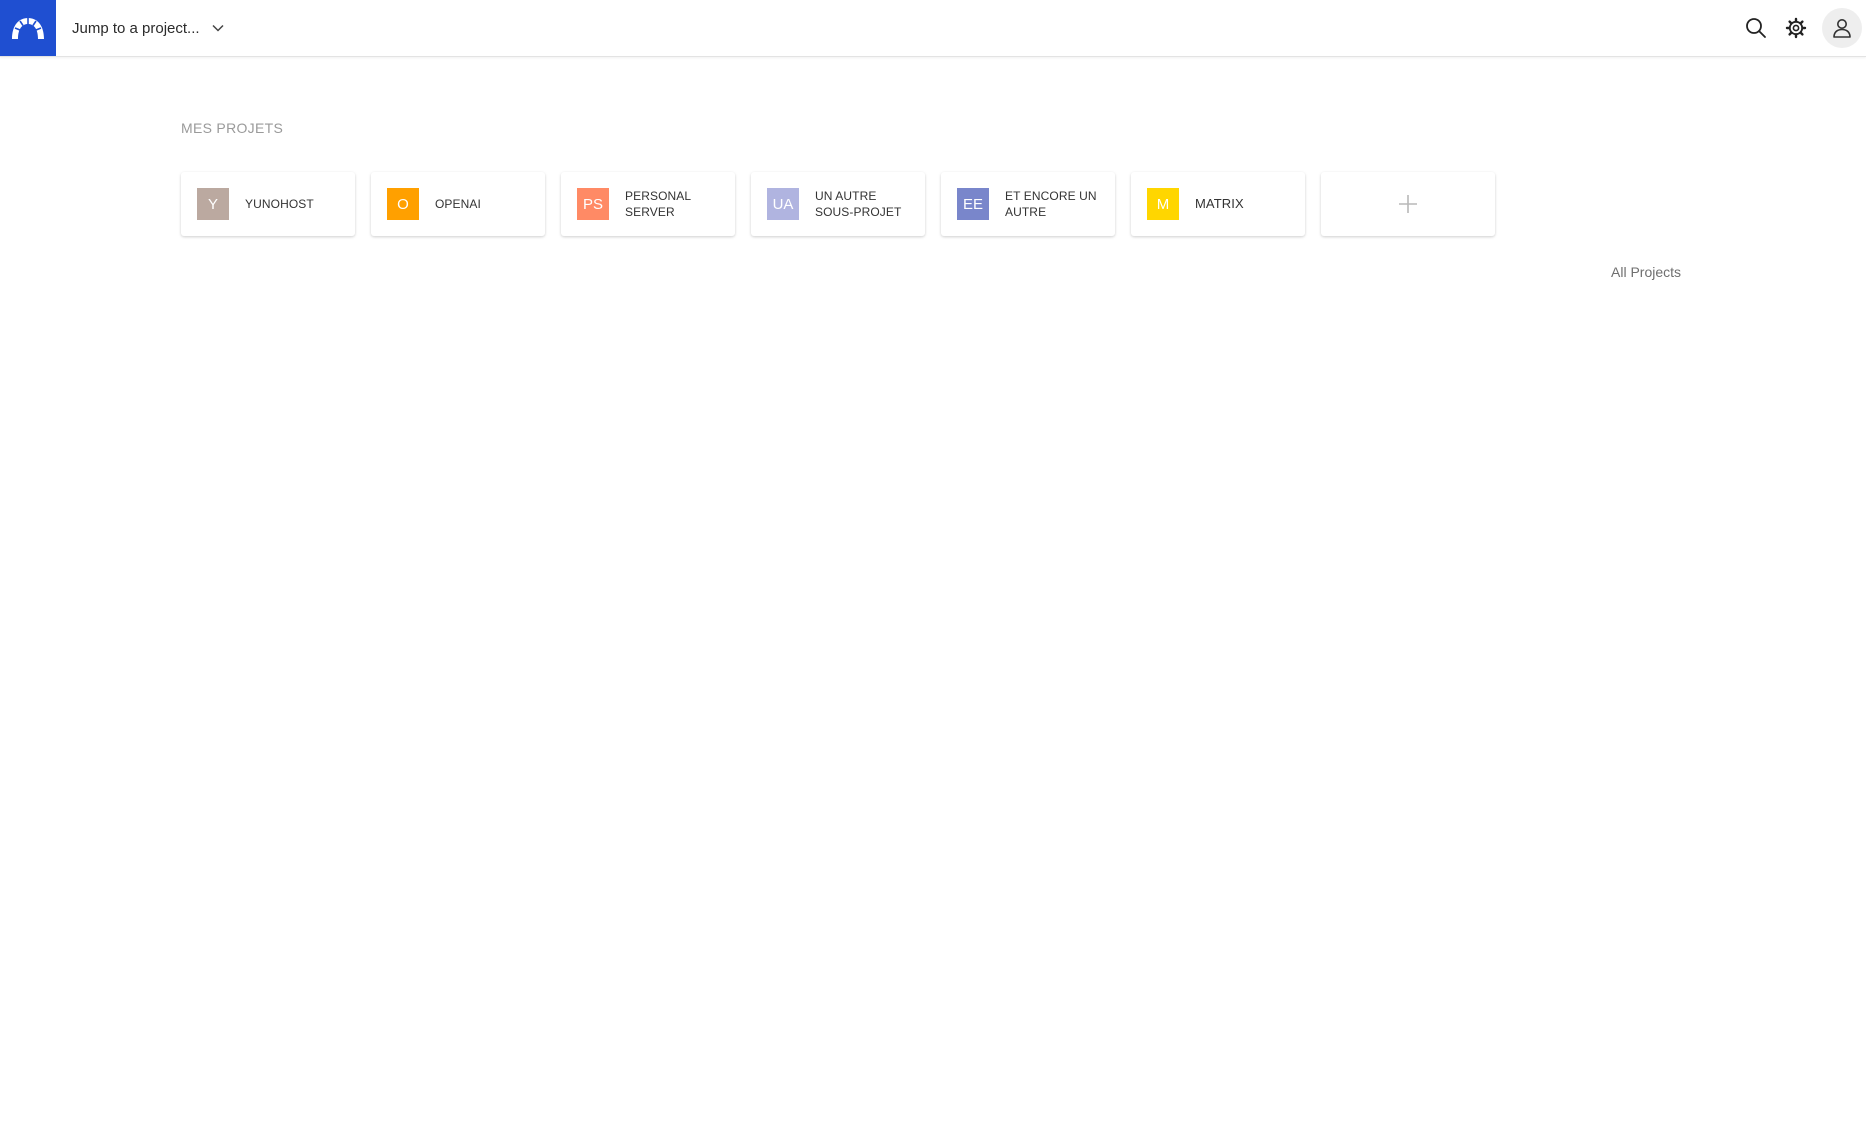 This screenshot has height=1144, width=1866. I want to click on add-project-button, so click(1408, 204).